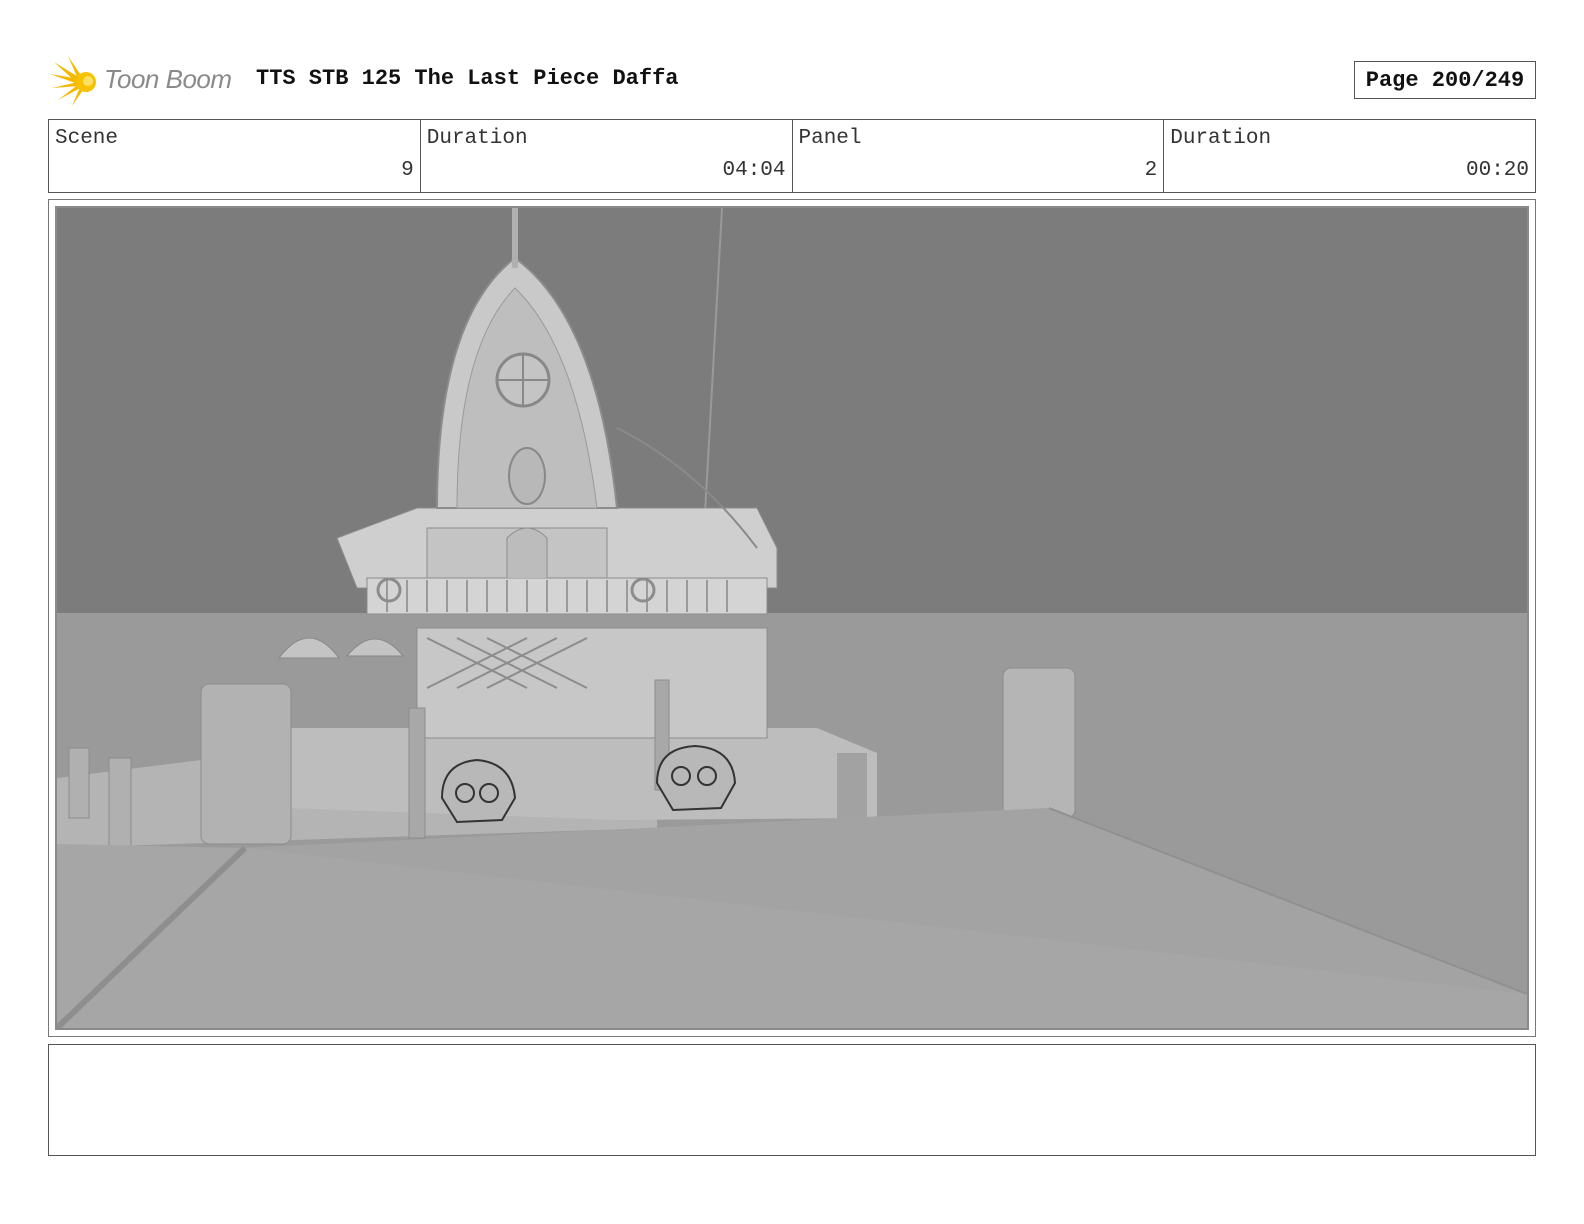 This screenshot has width=1584, height=1224. I want to click on toon-boom-logo: Toon Boom, so click(145, 80).